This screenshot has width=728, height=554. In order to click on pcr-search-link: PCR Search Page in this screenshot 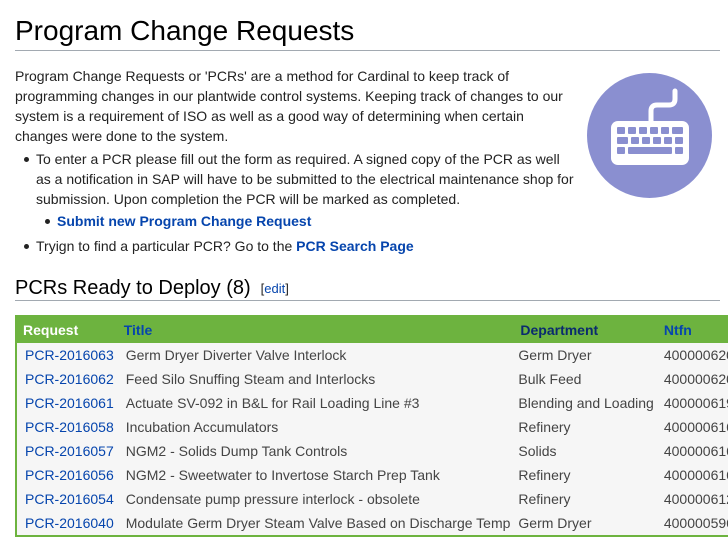, I will do `click(355, 246)`.